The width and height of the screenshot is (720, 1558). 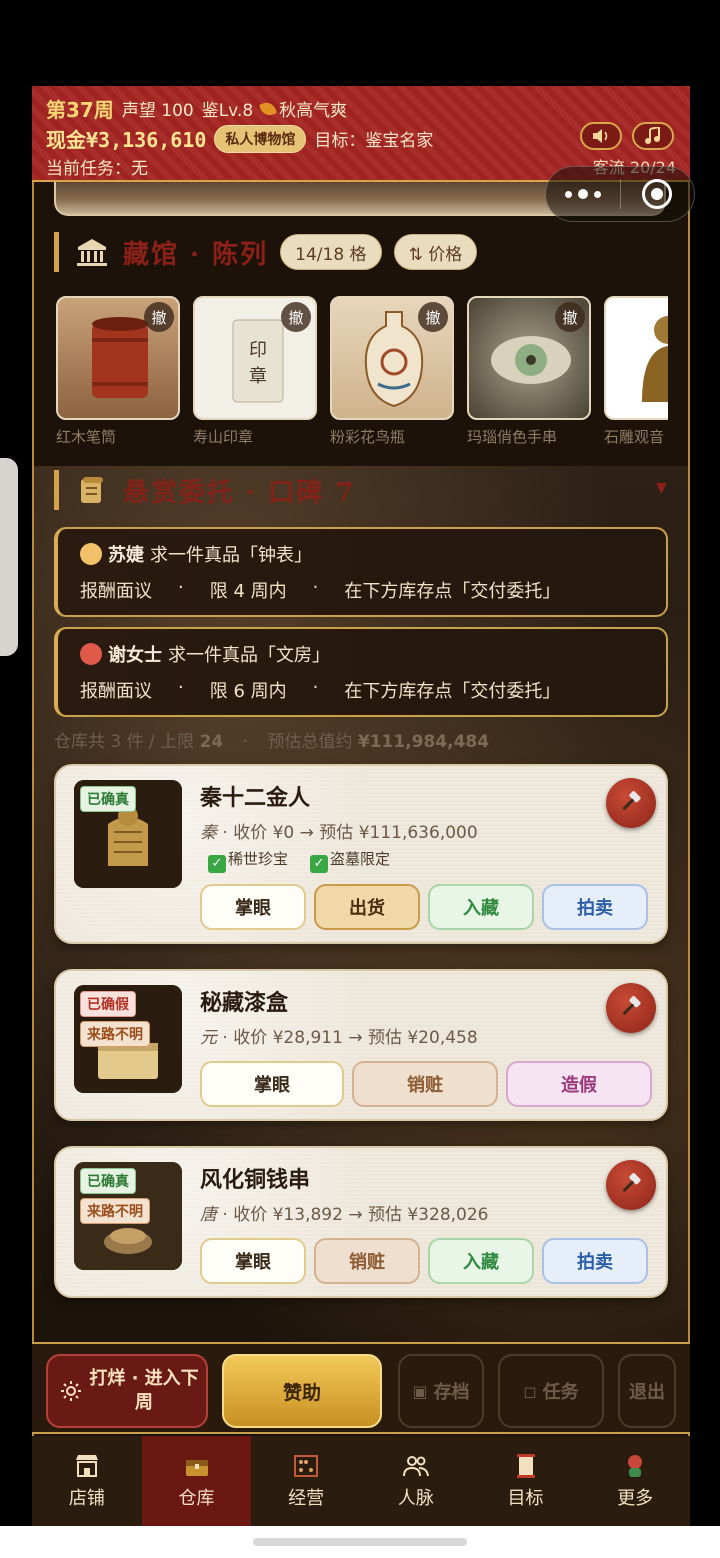 I want to click on speaker-icon, so click(x=600, y=136).